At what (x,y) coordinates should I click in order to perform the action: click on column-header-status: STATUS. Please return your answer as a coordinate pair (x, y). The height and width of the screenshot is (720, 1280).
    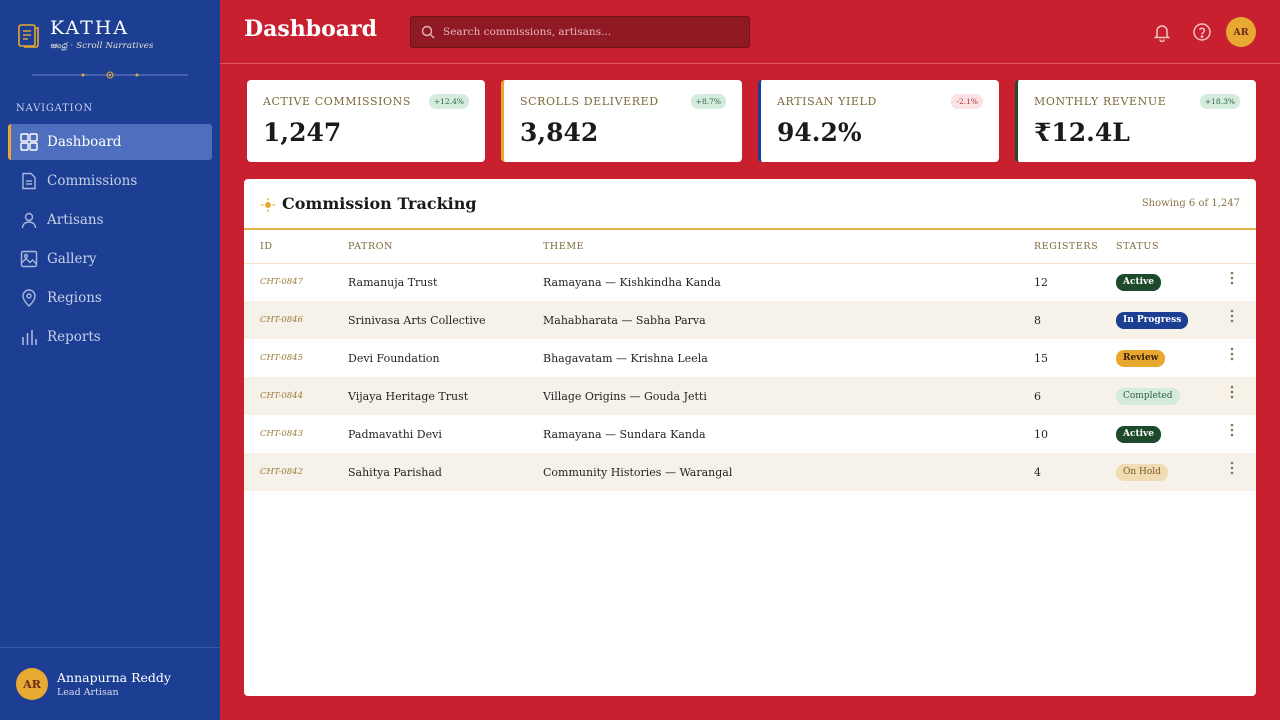
    Looking at the image, I should click on (1166, 246).